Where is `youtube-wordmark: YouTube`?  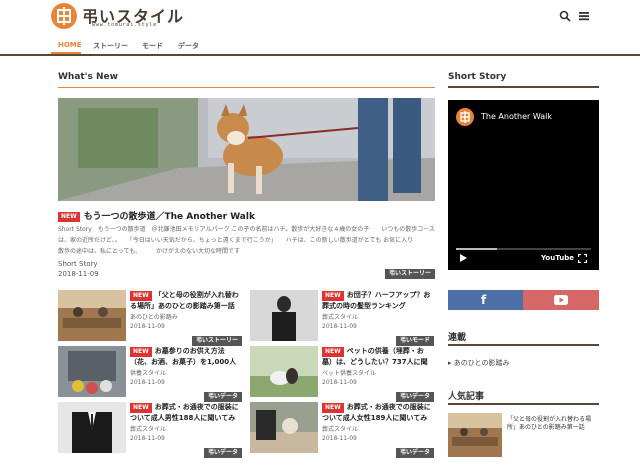
youtube-wordmark: YouTube is located at coordinates (557, 258).